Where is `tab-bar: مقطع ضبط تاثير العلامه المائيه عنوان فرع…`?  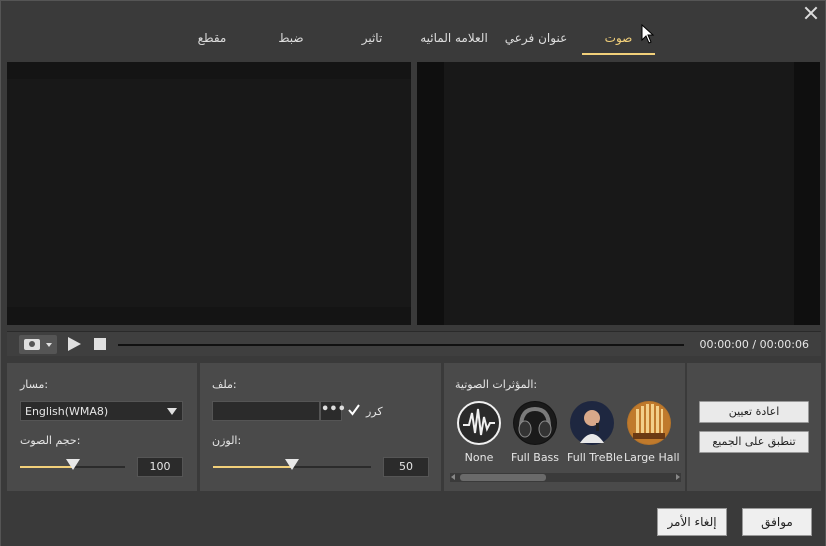 tab-bar: مقطع ضبط تاثير العلامه المائيه عنوان فرع… is located at coordinates (413, 42).